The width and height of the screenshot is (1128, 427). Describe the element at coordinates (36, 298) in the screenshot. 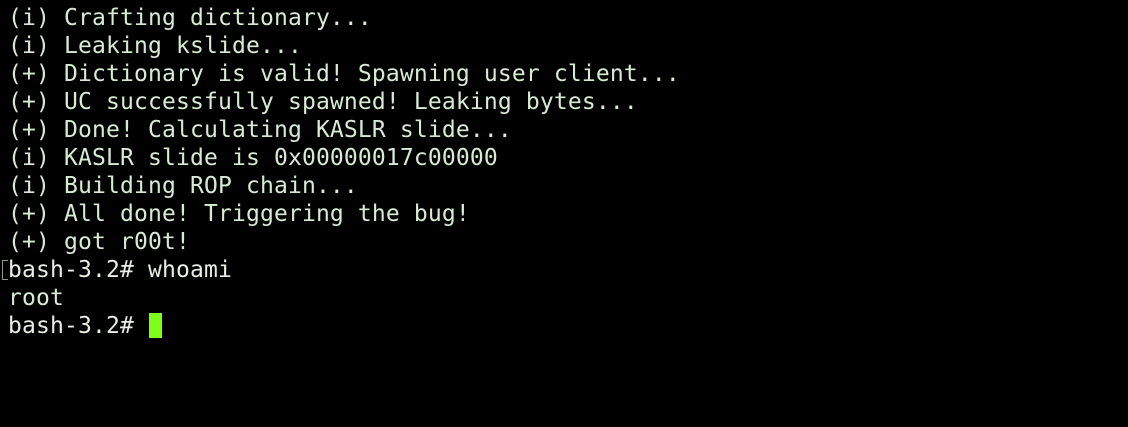

I see `command-output-line: root` at that location.